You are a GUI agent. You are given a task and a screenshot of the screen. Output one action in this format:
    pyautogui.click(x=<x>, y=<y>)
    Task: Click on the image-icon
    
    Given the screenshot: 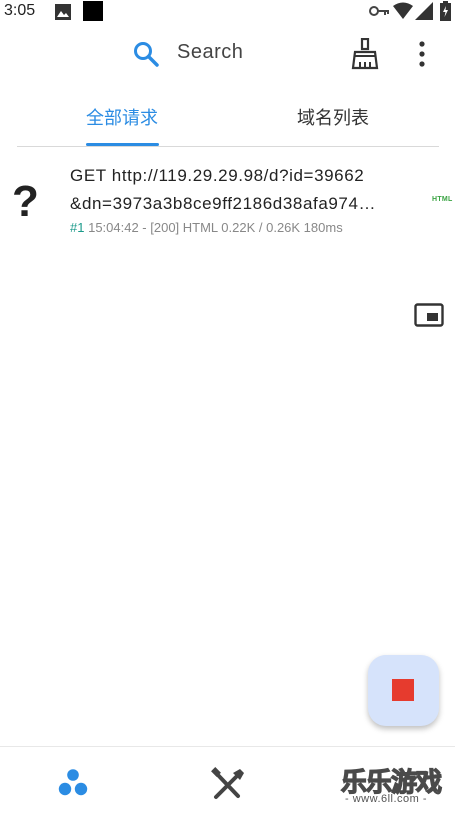 What is the action you would take?
    pyautogui.click(x=63, y=12)
    